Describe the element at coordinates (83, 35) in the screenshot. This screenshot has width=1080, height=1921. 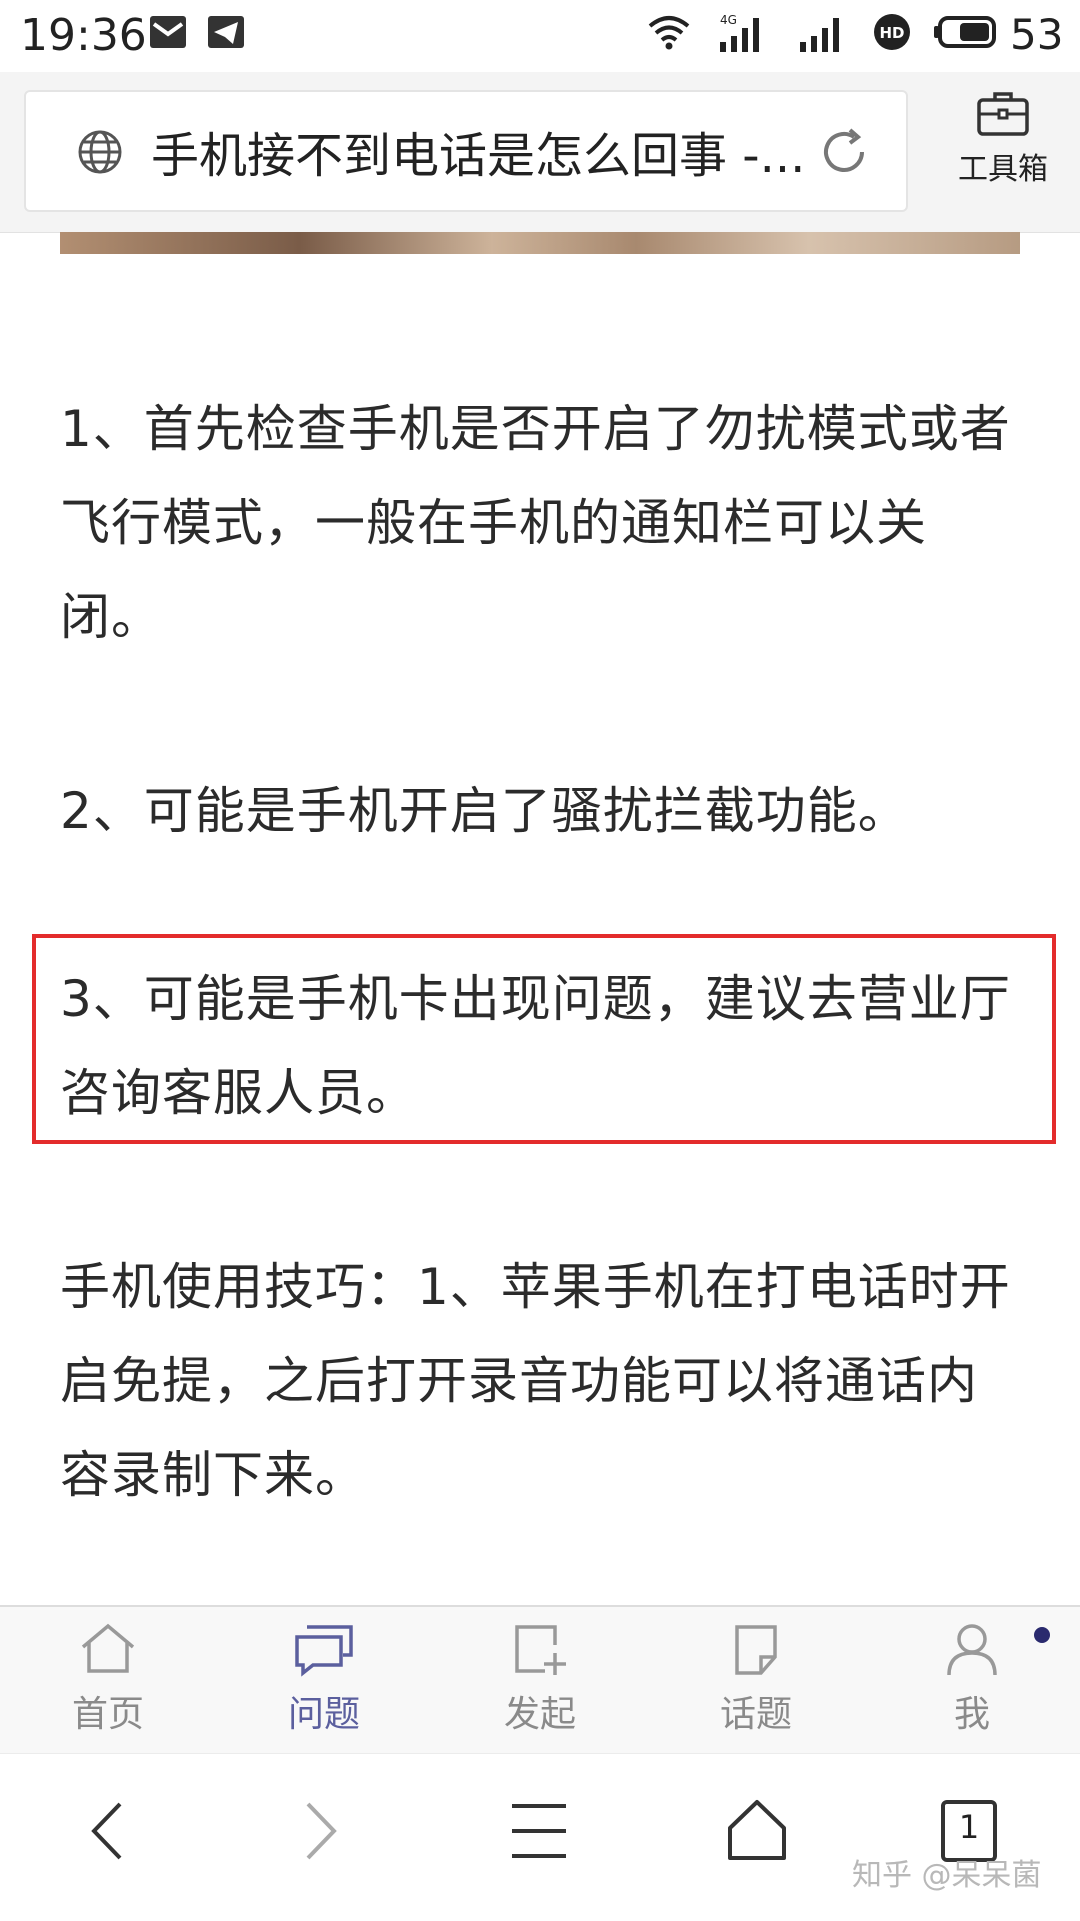
I see `status-time: 19:36` at that location.